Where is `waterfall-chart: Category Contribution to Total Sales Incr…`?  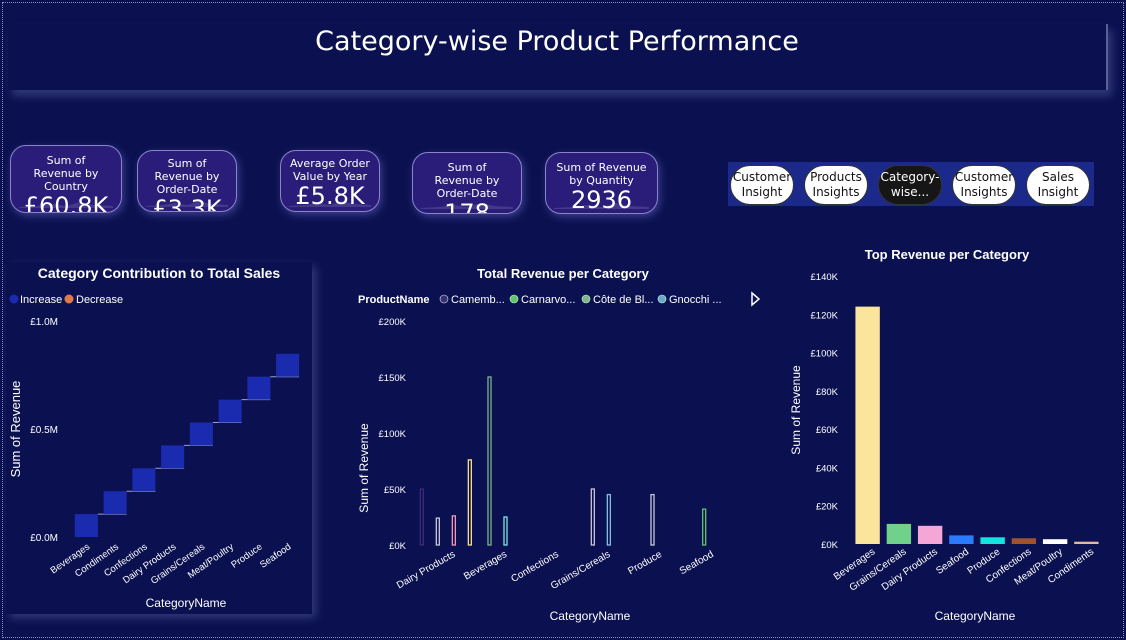
waterfall-chart: Category Contribution to Total Sales Incr… is located at coordinates (159, 438).